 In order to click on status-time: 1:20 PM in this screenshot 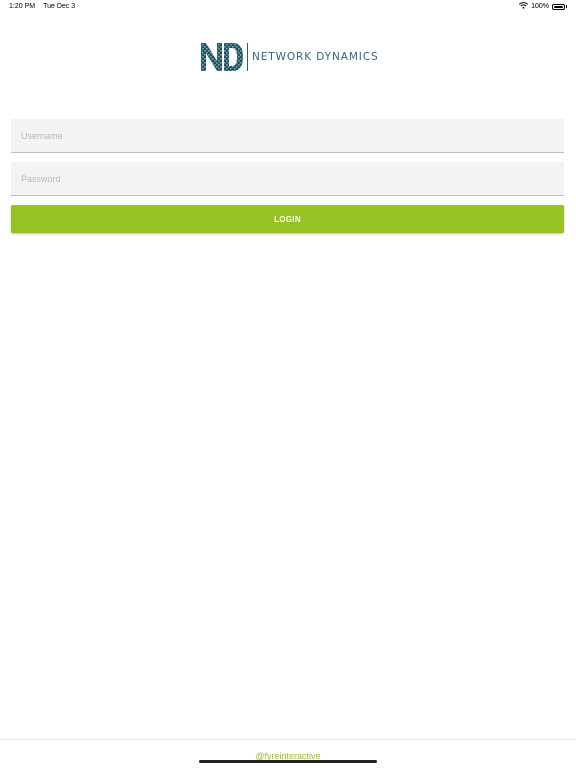, I will do `click(22, 6)`.